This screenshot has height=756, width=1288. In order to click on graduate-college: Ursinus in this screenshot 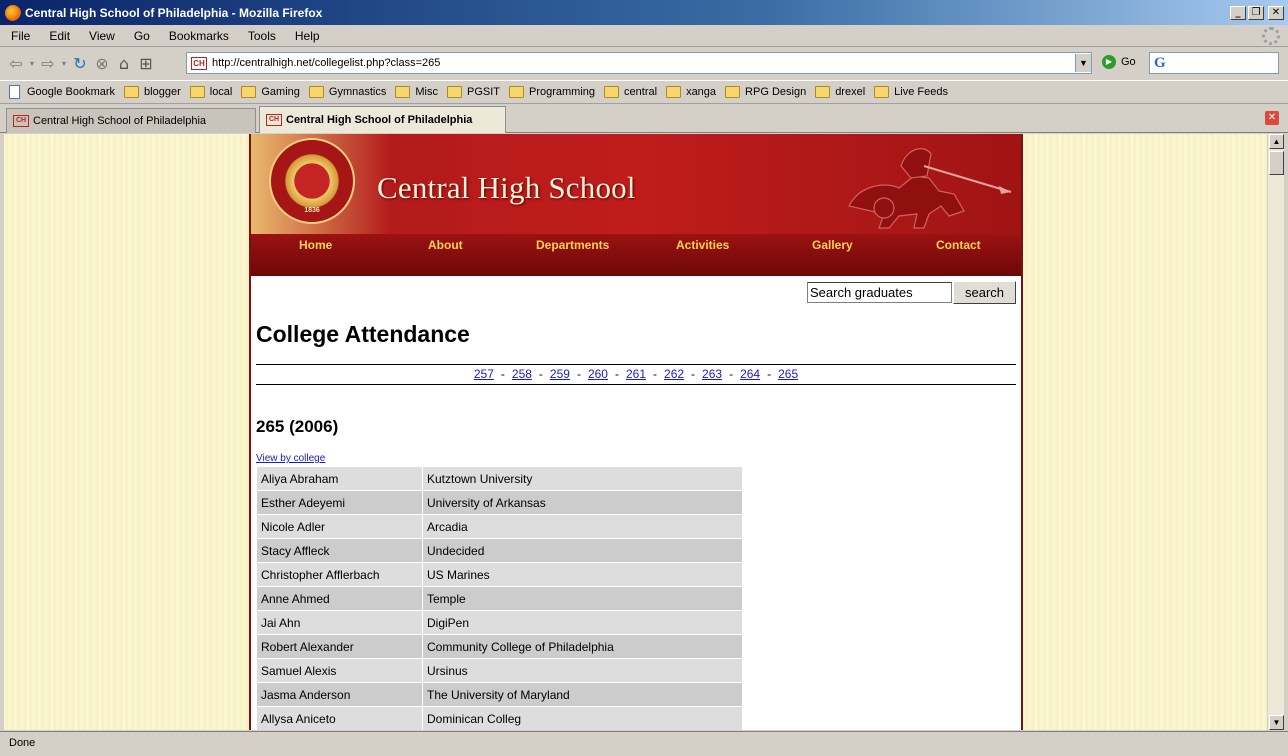, I will do `click(582, 670)`.